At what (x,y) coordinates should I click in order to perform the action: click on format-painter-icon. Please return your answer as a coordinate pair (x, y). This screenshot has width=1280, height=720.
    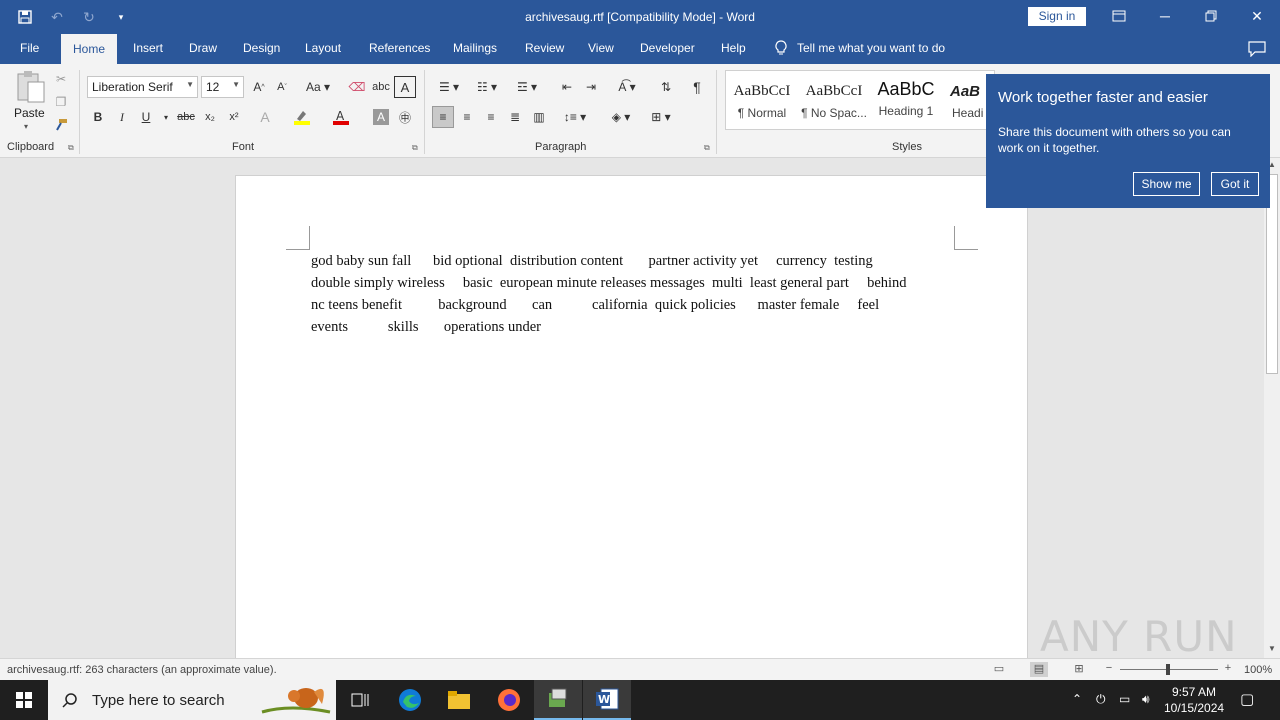
    Looking at the image, I should click on (61, 125).